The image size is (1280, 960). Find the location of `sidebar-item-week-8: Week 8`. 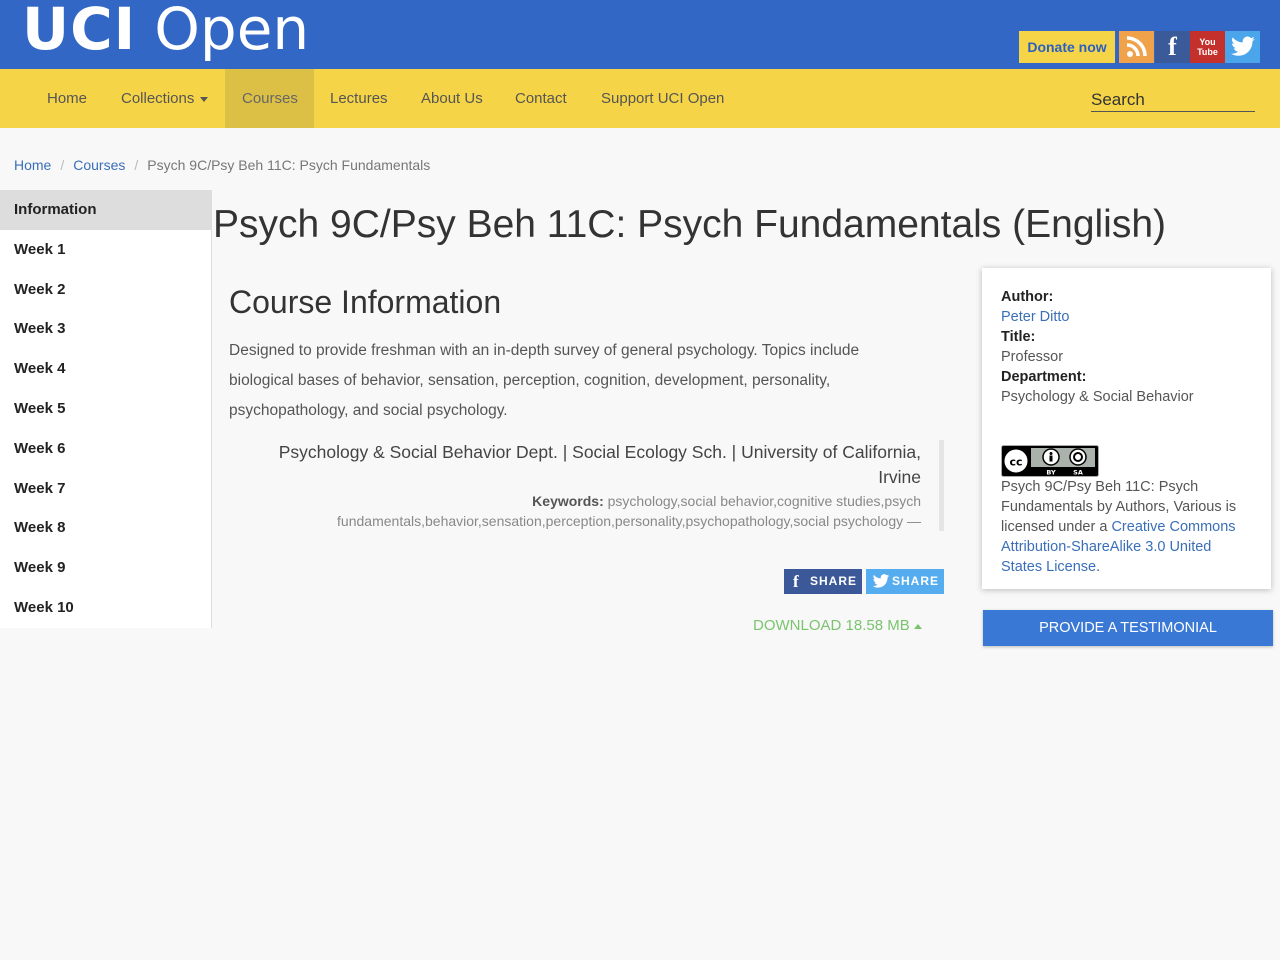

sidebar-item-week-8: Week 8 is located at coordinates (105, 528).